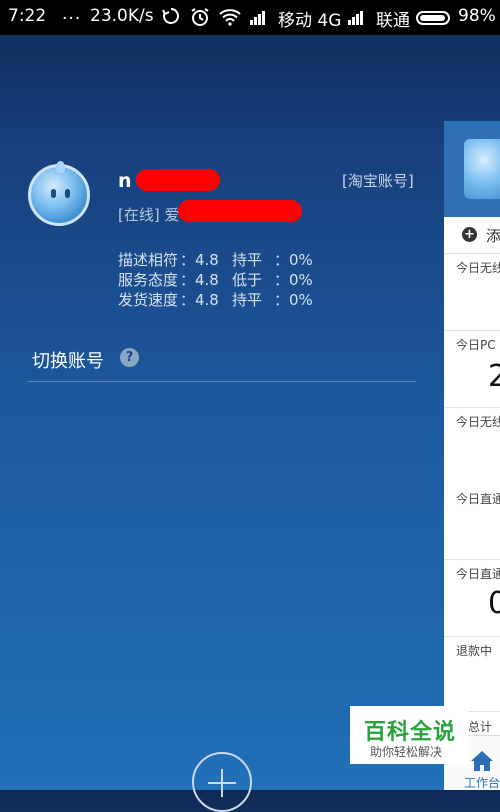 This screenshot has width=500, height=812. I want to click on rating-row: 发货速度 ：4.8 持平 ：0%, so click(215, 300).